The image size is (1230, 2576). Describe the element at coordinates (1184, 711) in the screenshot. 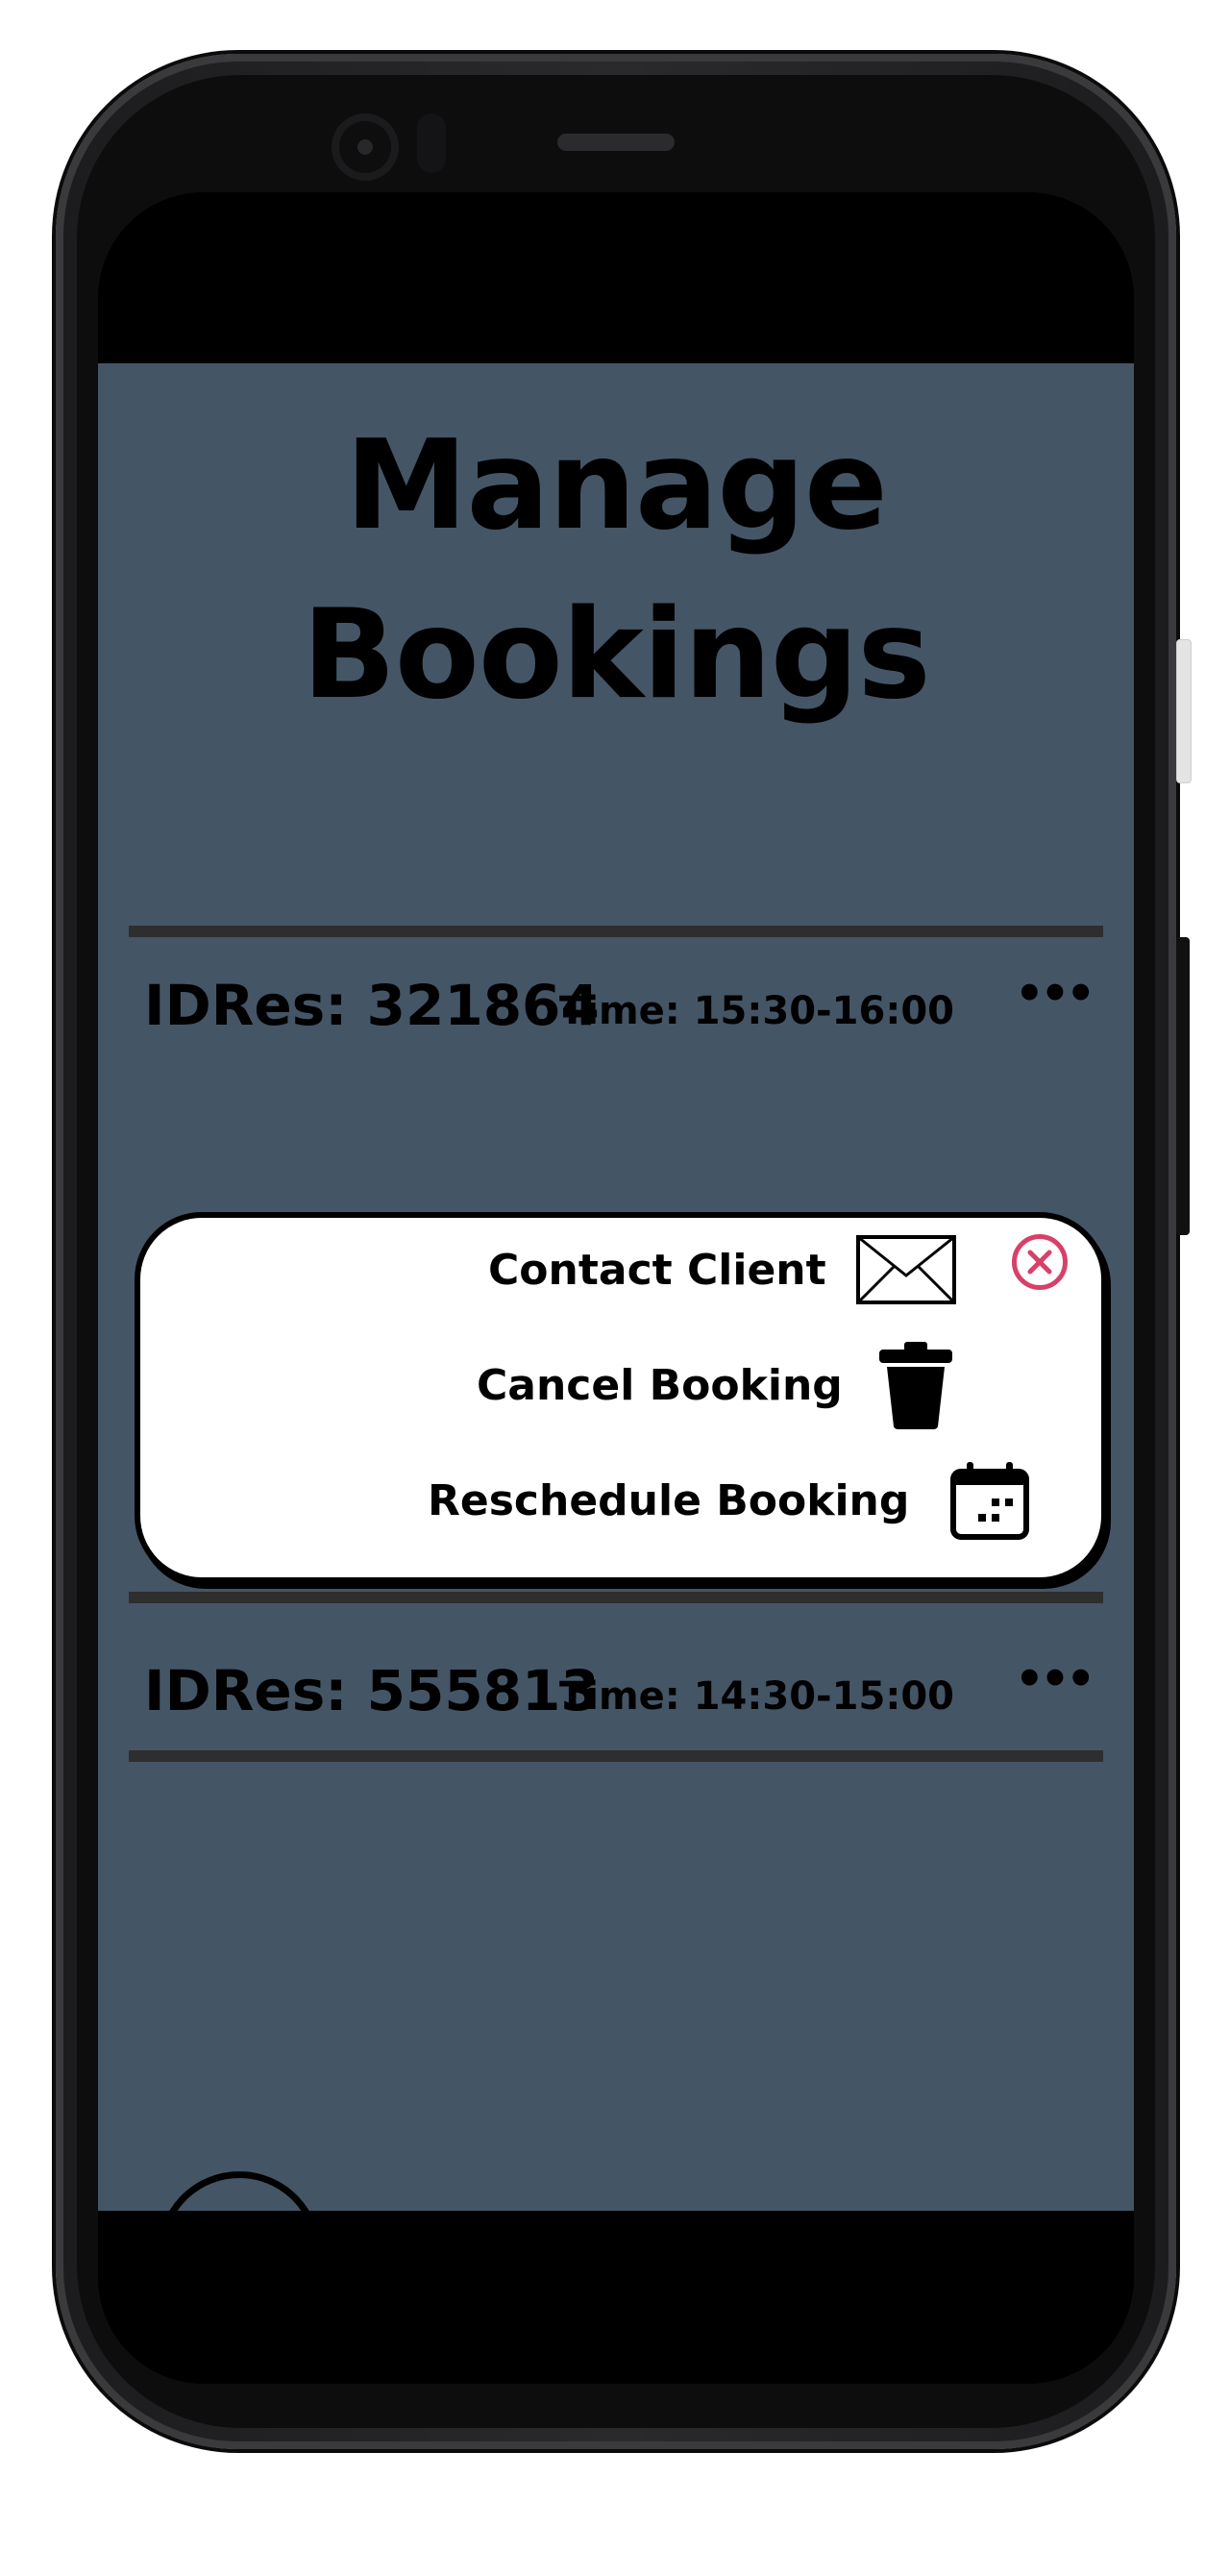

I see `volume-button` at that location.